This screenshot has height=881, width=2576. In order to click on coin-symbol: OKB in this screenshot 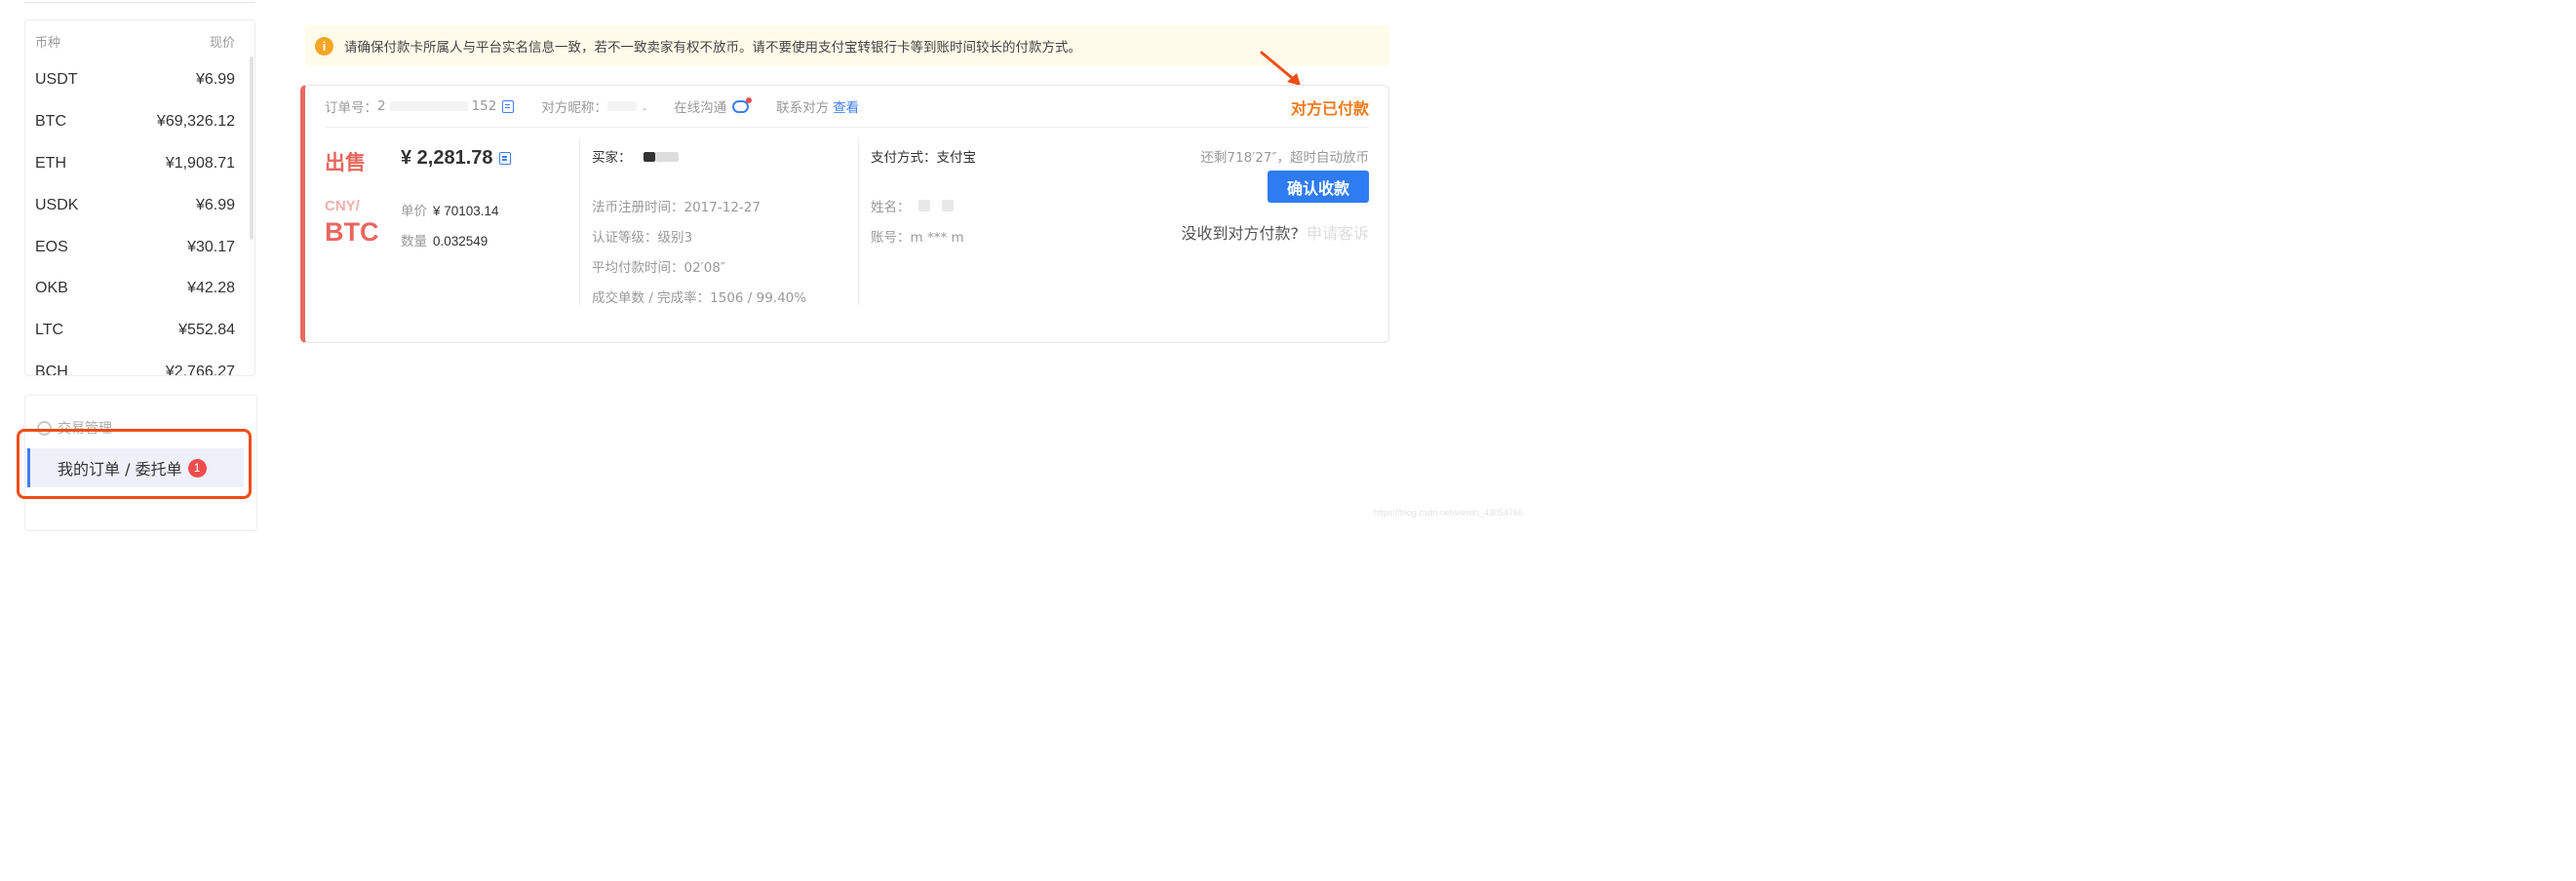, I will do `click(51, 288)`.